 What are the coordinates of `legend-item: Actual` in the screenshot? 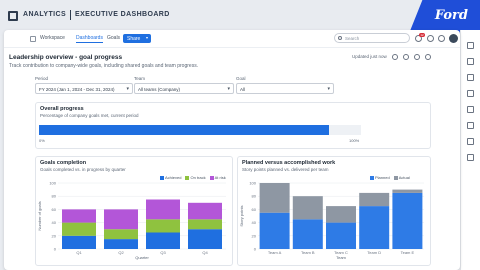 It's located at (401, 177).